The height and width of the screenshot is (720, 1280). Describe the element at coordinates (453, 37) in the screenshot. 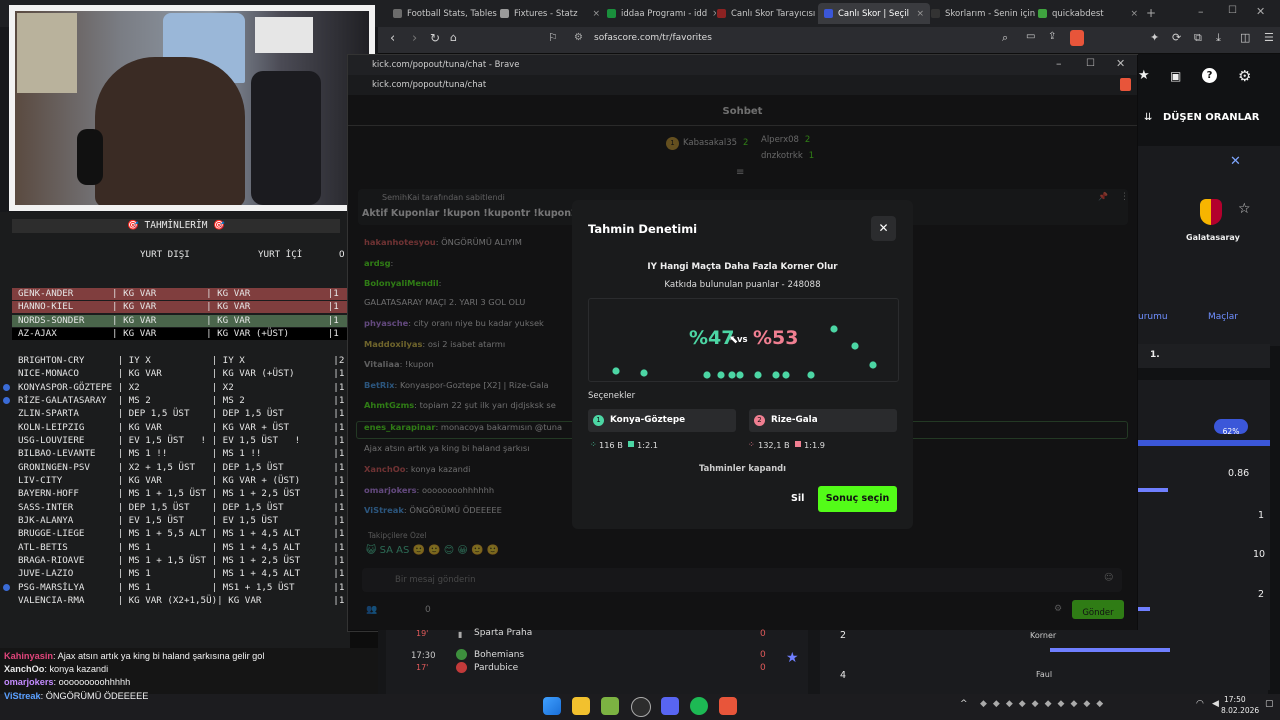

I see `home-icon: ⌂` at that location.